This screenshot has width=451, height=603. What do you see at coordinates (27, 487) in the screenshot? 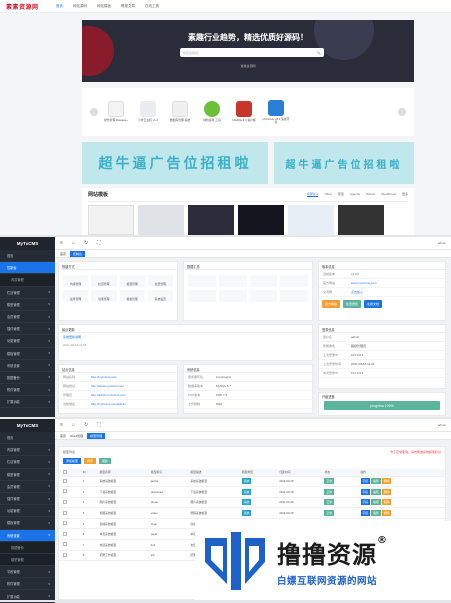
I see `sidebar-item: 会员管理 ▾` at bounding box center [27, 487].